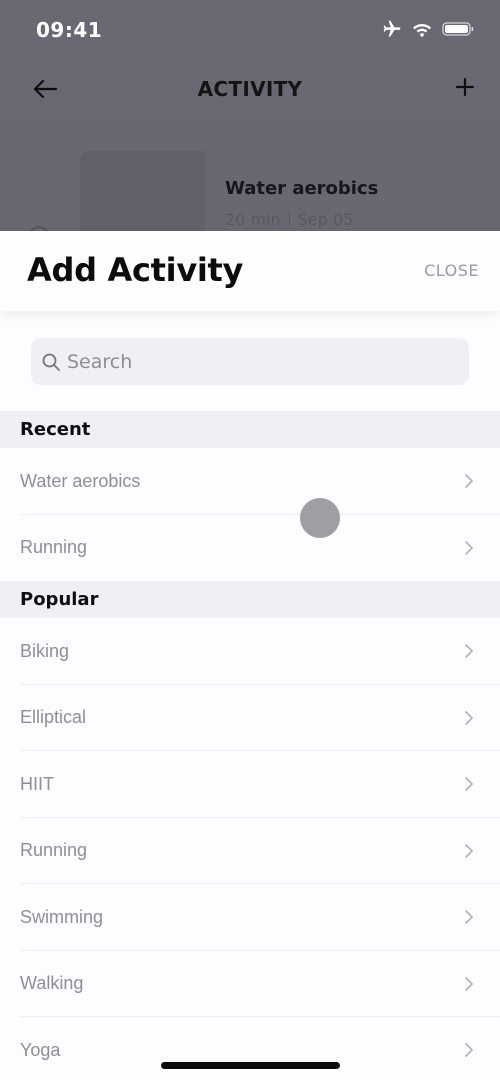 The width and height of the screenshot is (500, 1080). I want to click on wifi-icon, so click(422, 30).